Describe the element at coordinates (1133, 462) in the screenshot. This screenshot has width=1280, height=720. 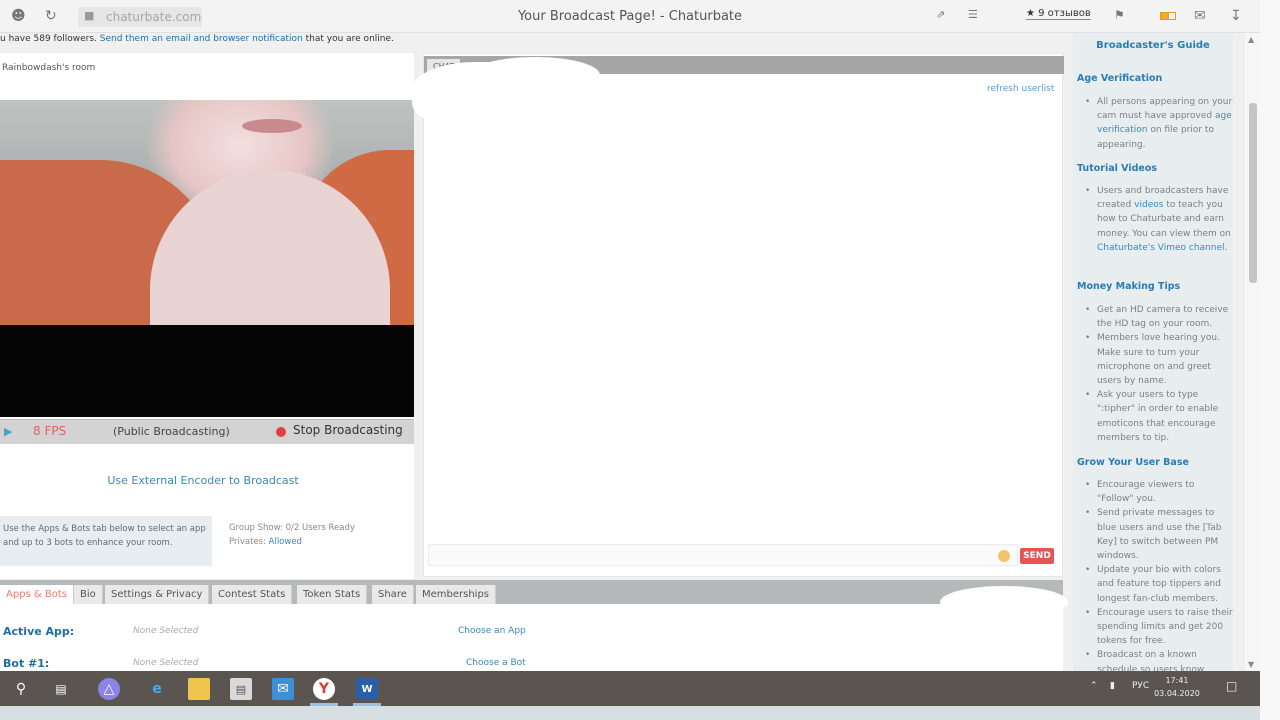
I see `grow-user-base-heading: Grow Your User Base` at that location.